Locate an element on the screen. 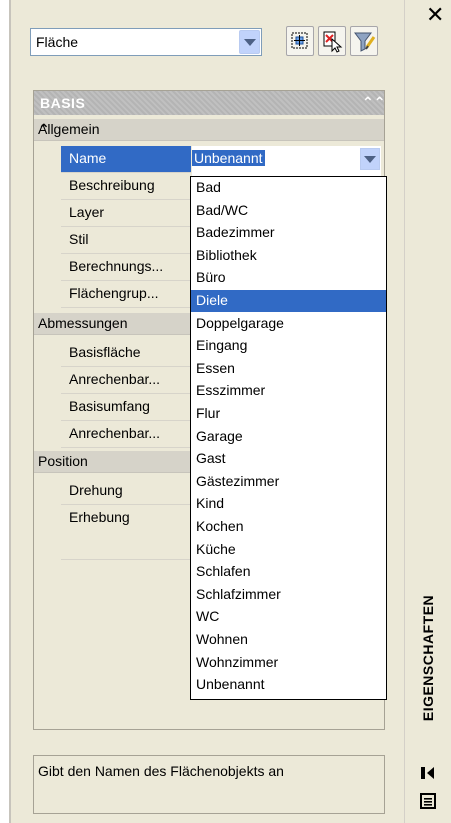 This screenshot has height=823, width=451. name-value-select: Unbenannt is located at coordinates (286, 159).